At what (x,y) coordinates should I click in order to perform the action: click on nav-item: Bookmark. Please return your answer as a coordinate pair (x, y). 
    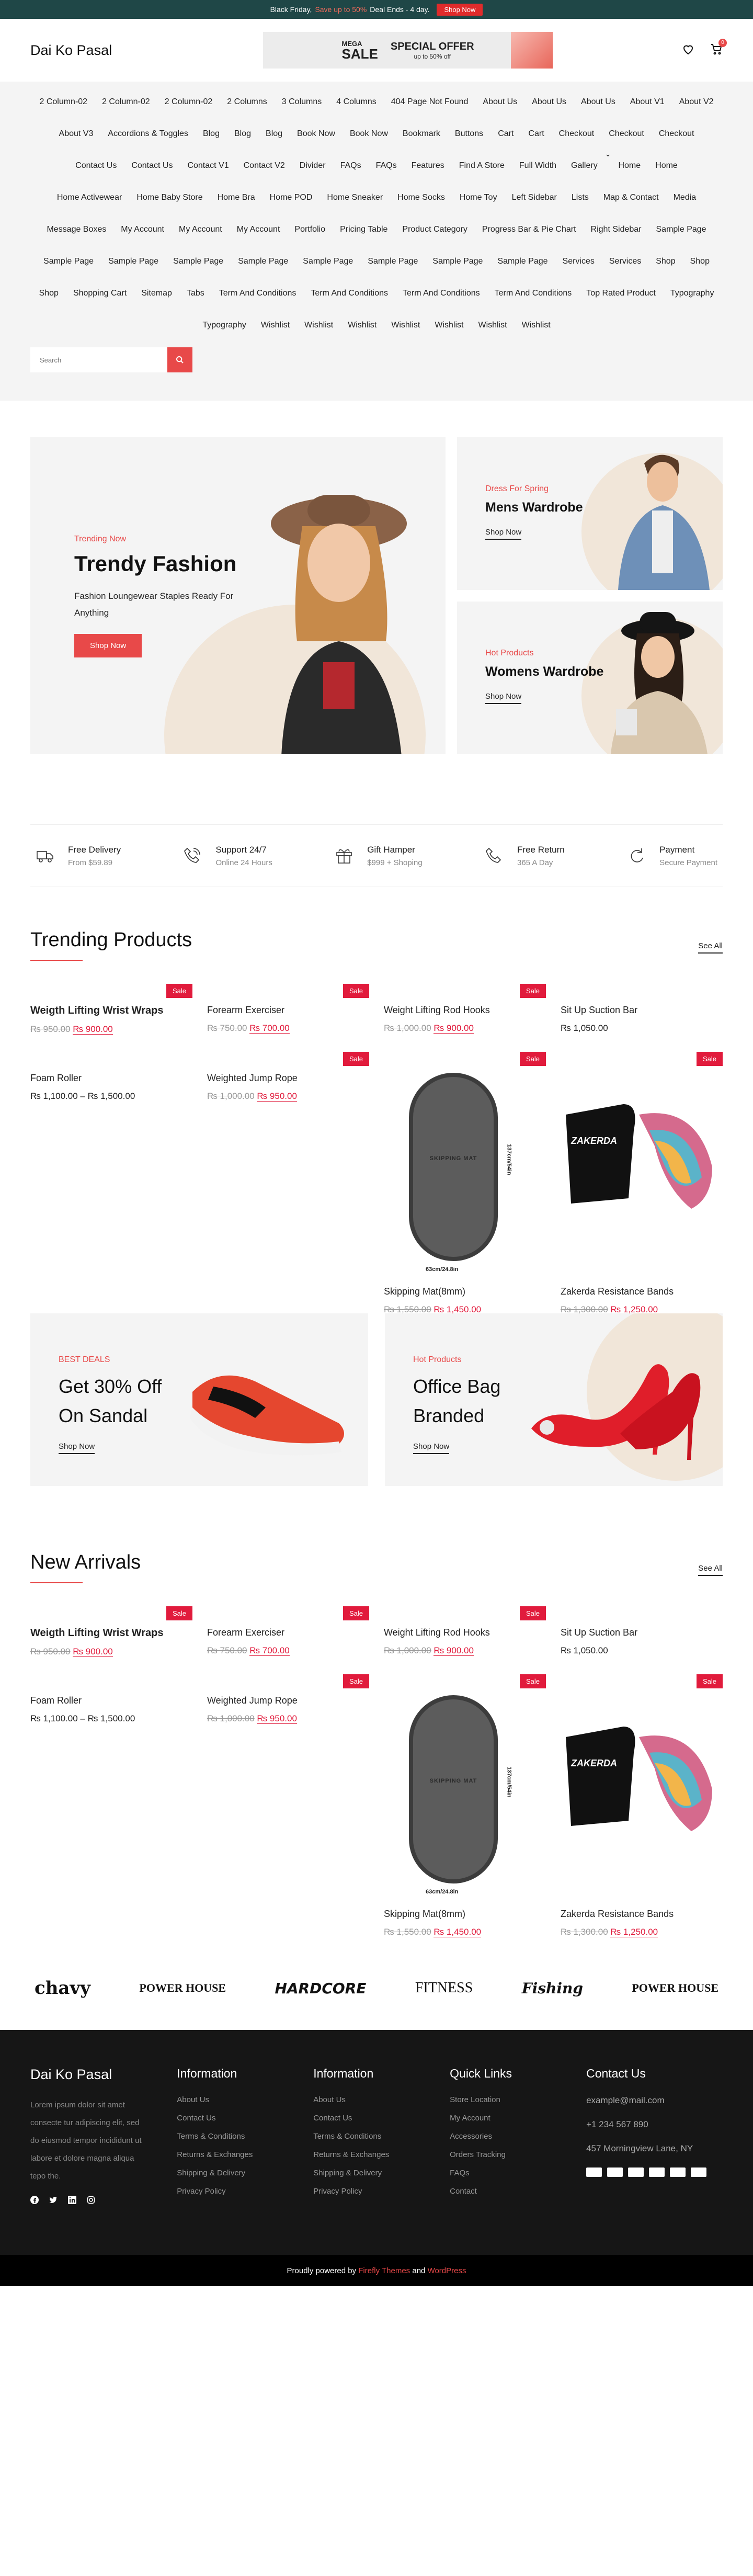
    Looking at the image, I should click on (422, 134).